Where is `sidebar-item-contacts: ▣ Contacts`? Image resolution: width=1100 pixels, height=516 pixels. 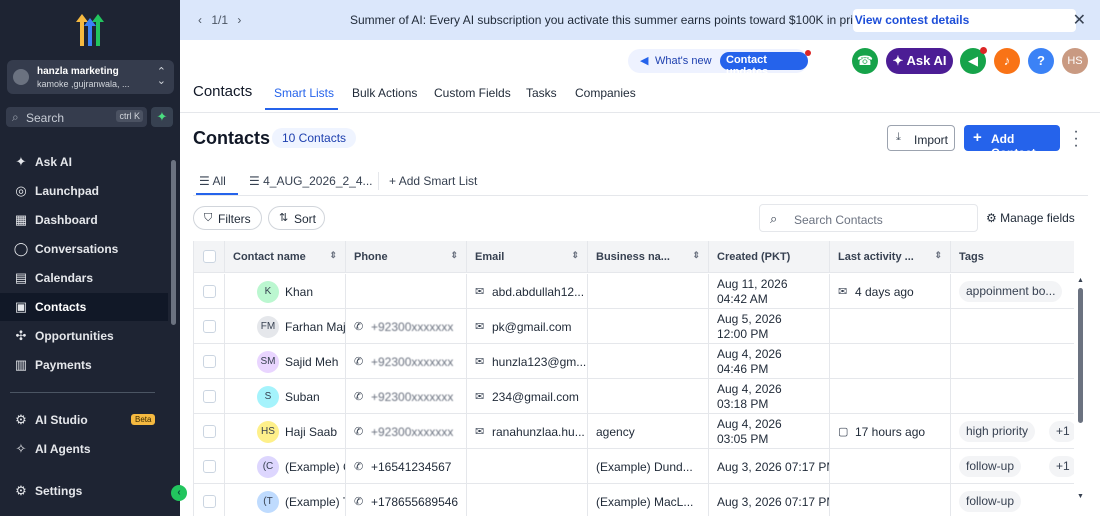 sidebar-item-contacts: ▣ Contacts is located at coordinates (84, 307).